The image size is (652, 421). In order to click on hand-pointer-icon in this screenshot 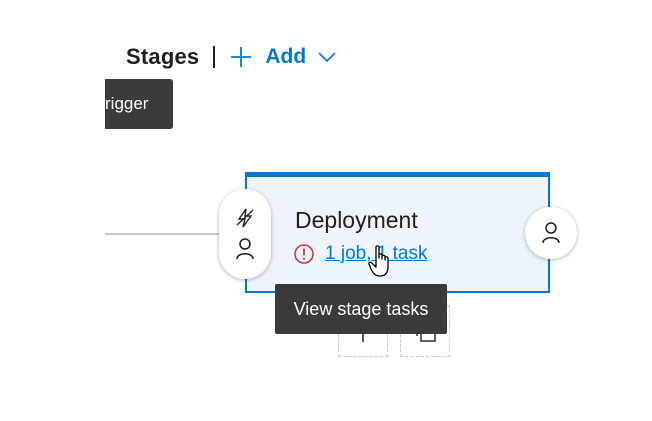, I will do `click(378, 261)`.